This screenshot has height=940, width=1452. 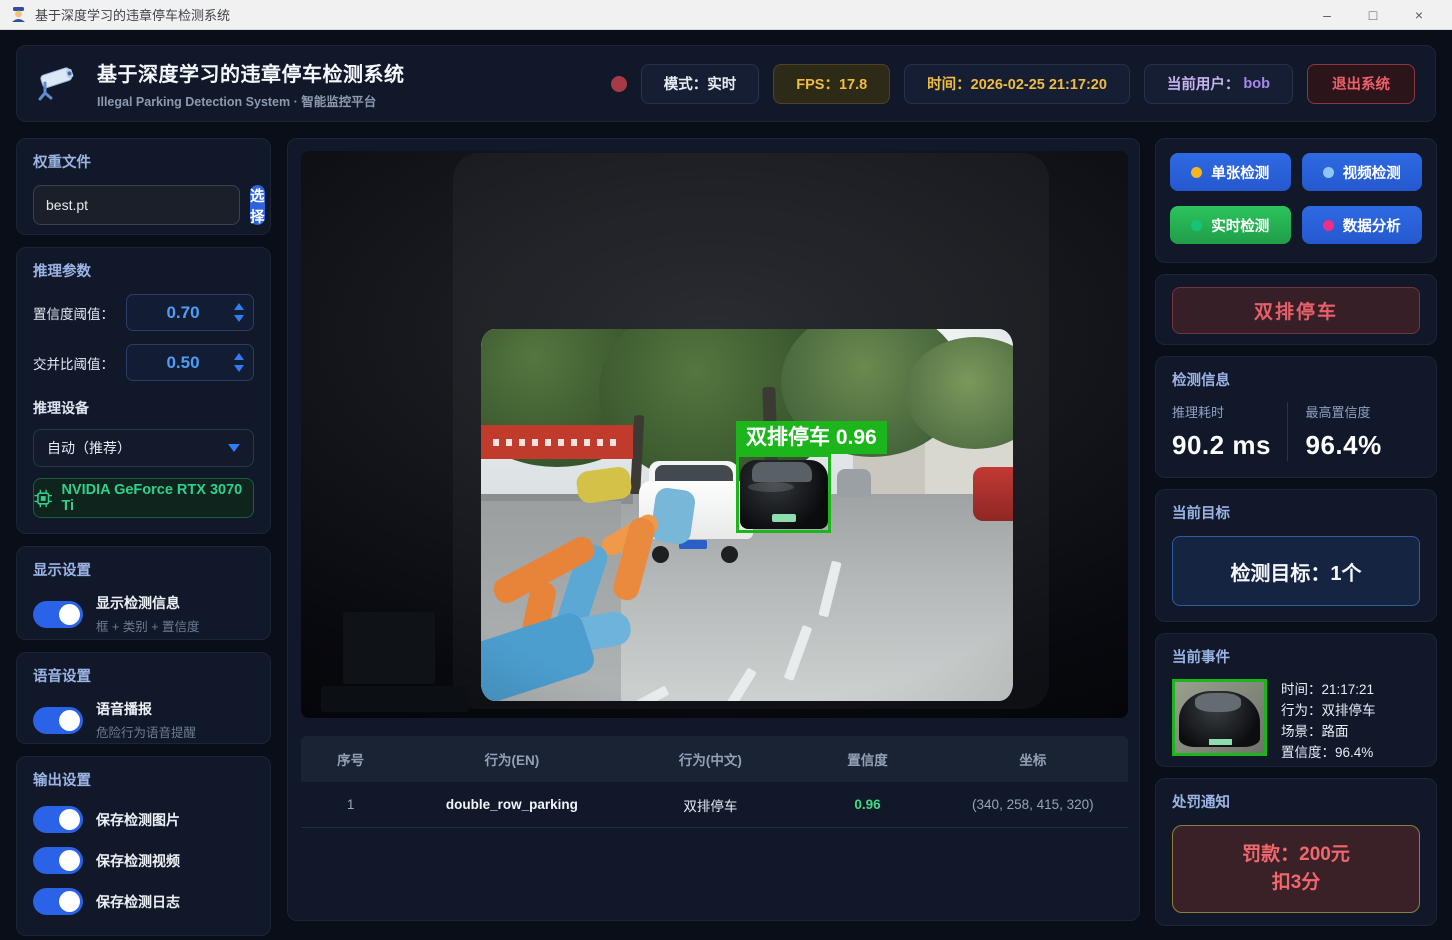 What do you see at coordinates (138, 901) in the screenshot?
I see `save-logs-label: 保存检测日志` at bounding box center [138, 901].